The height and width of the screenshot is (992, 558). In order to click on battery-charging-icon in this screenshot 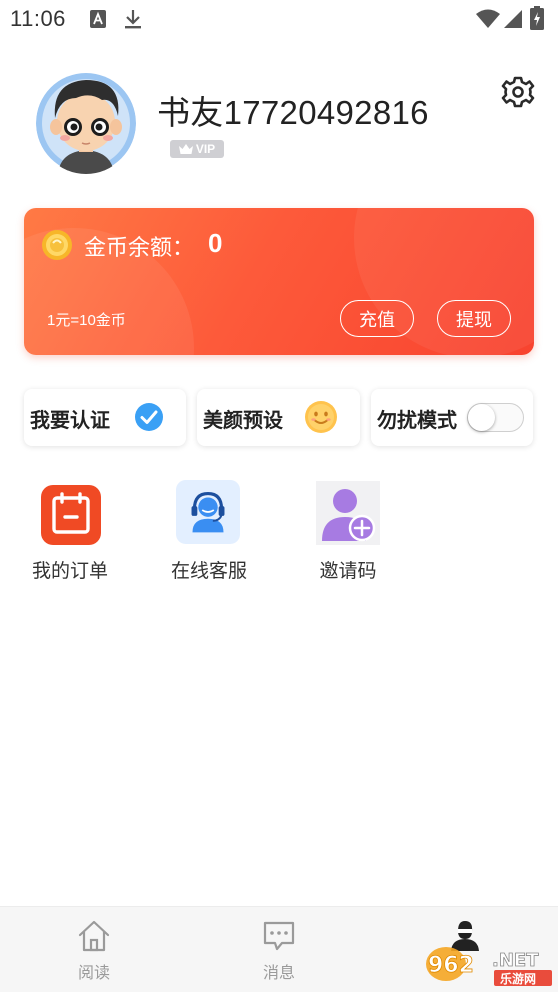, I will do `click(537, 18)`.